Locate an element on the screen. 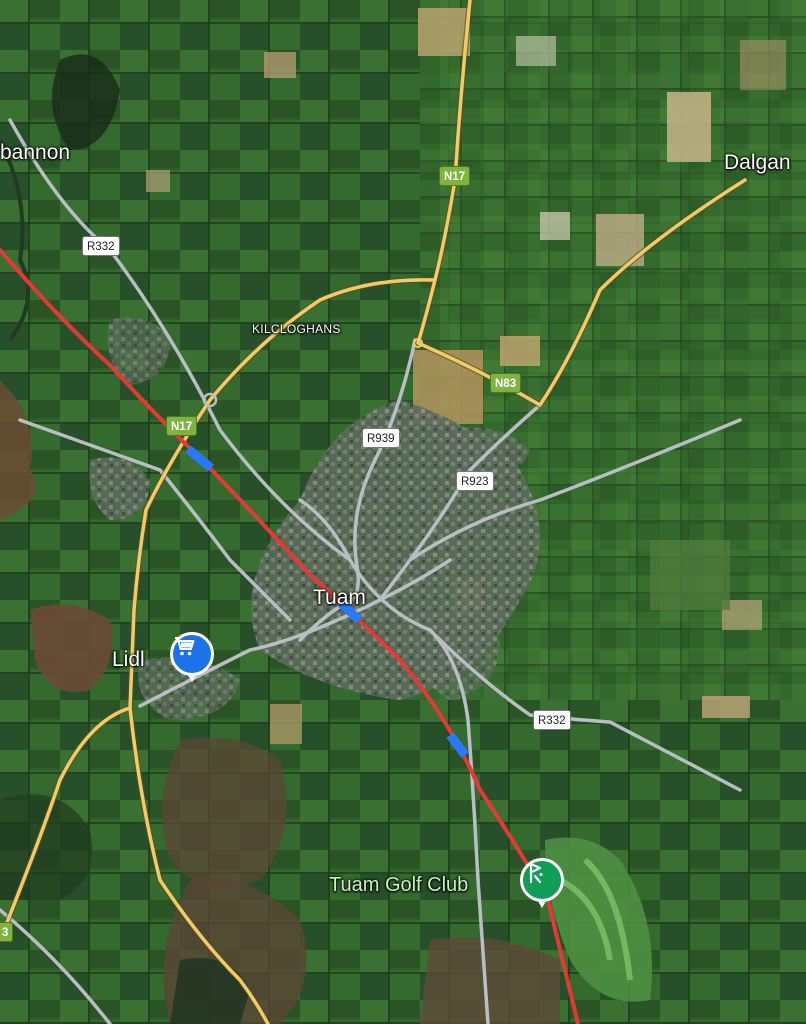  road-shield-n83-edge: 3 is located at coordinates (7, 932).